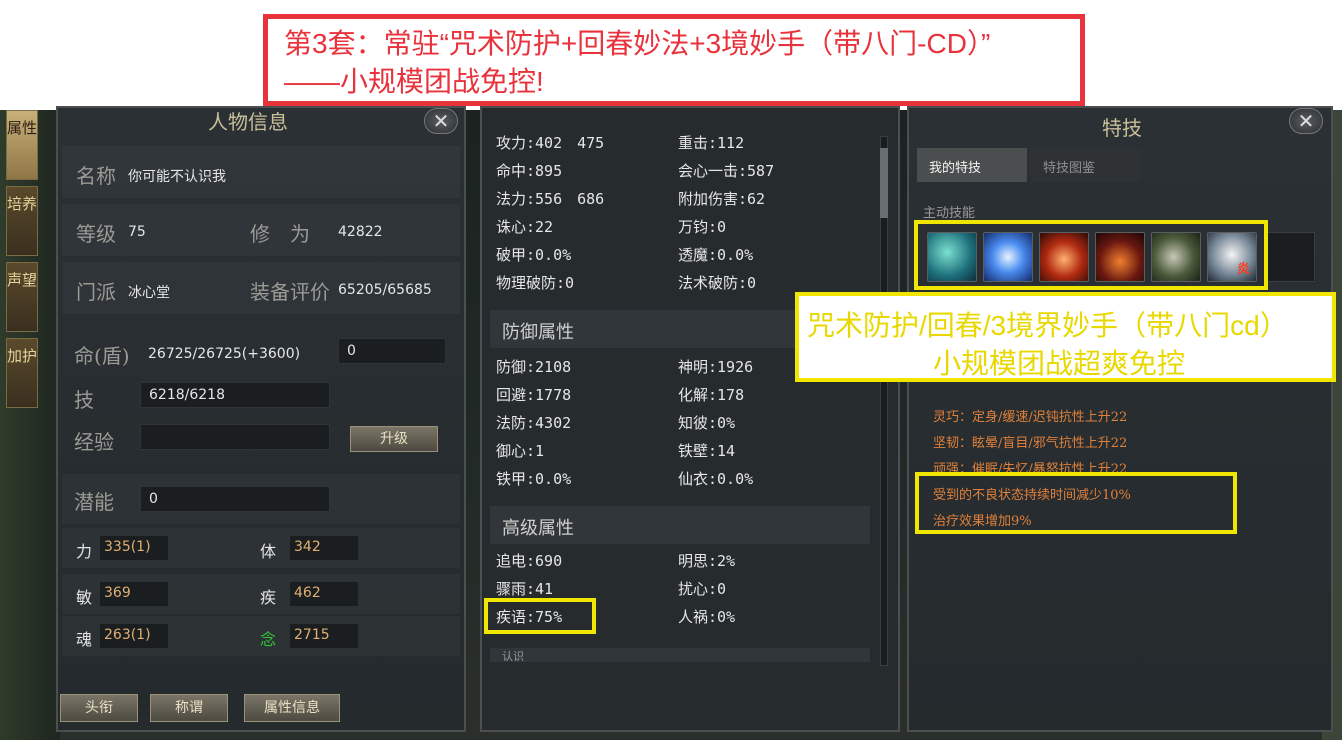 The height and width of the screenshot is (740, 1342). What do you see at coordinates (680, 525) in the screenshot?
I see `advanced-section-header: 高级属性` at bounding box center [680, 525].